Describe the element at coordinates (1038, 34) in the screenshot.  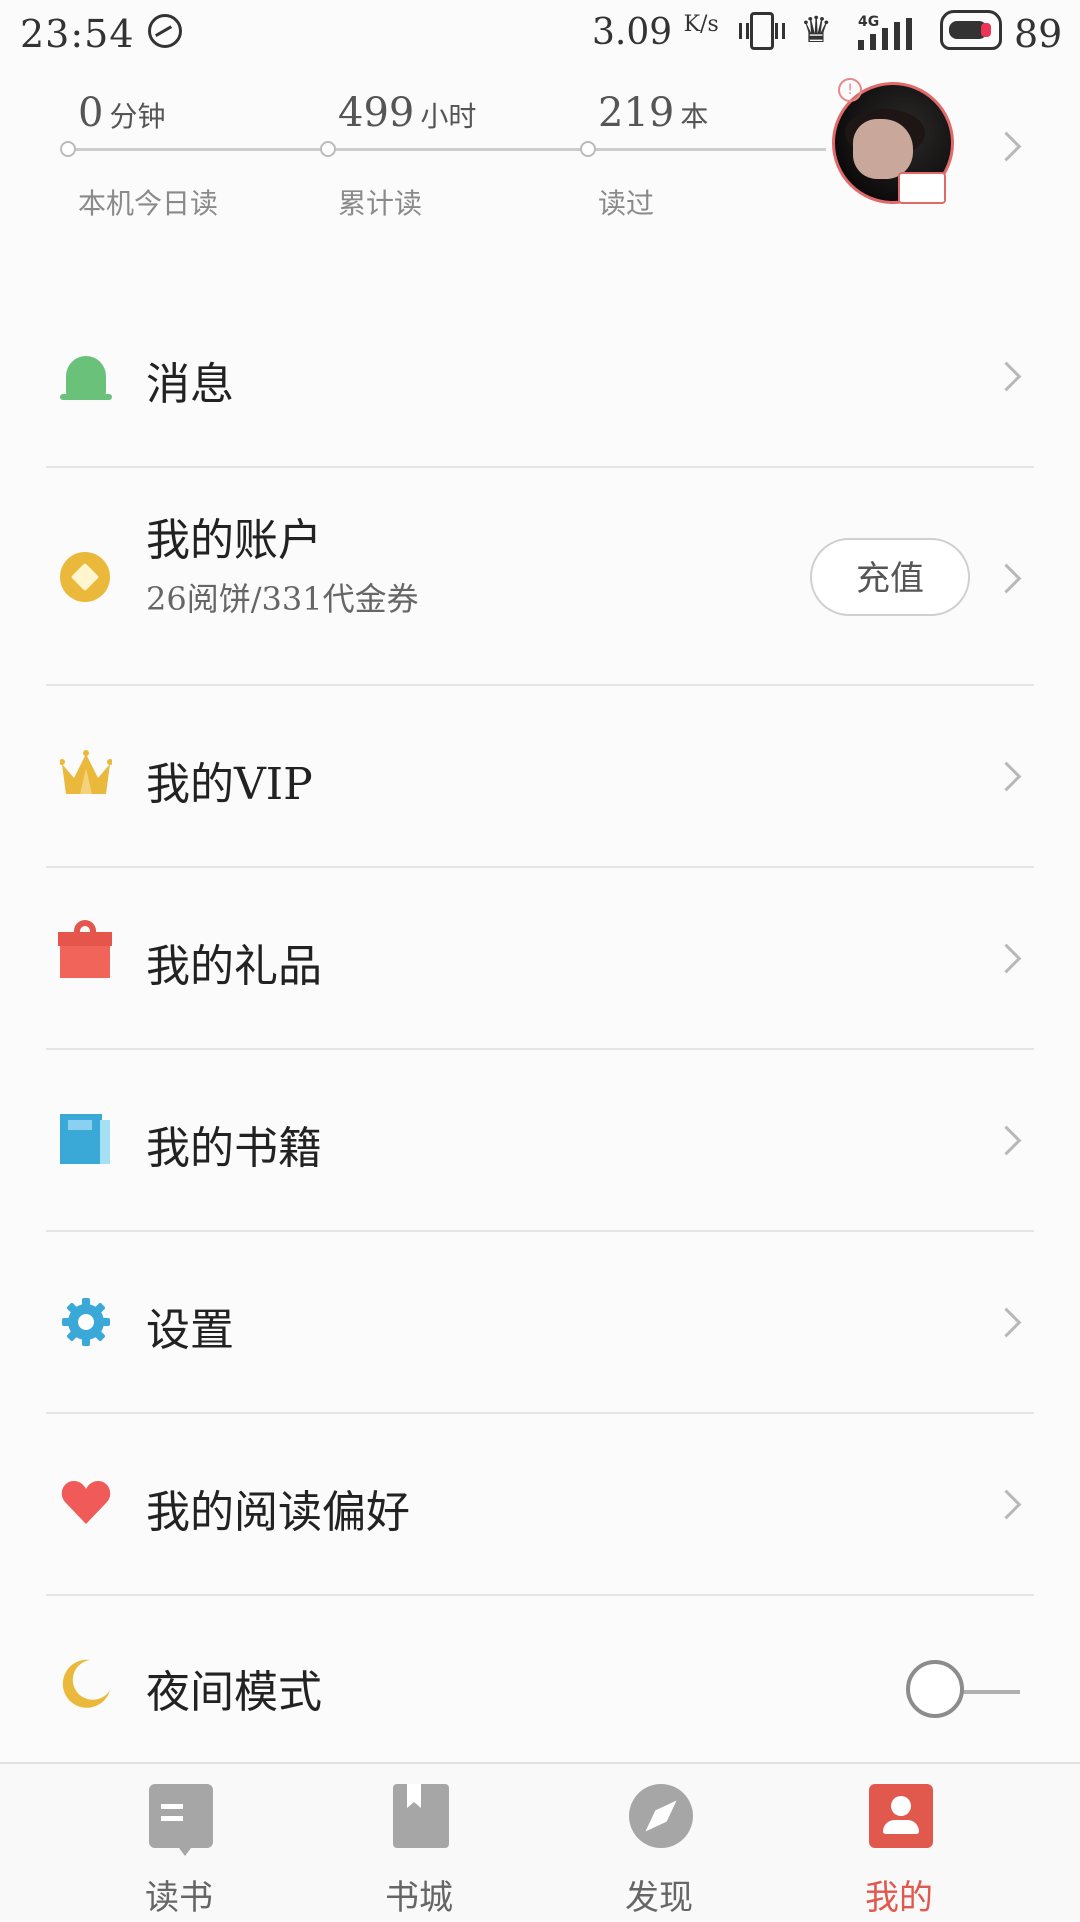
I see `battery-level: 89` at that location.